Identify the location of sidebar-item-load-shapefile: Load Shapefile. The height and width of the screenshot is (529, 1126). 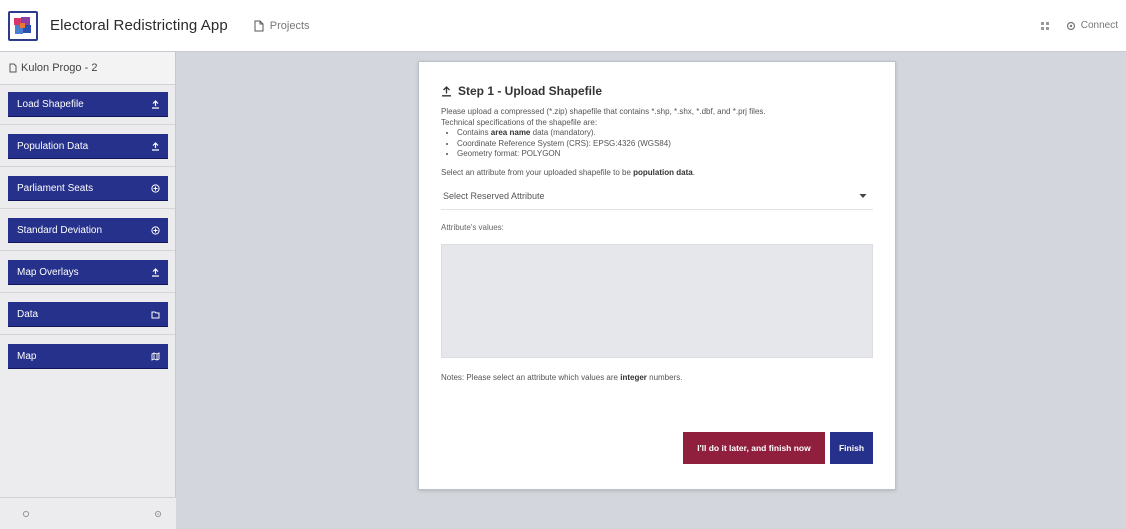
(88, 104).